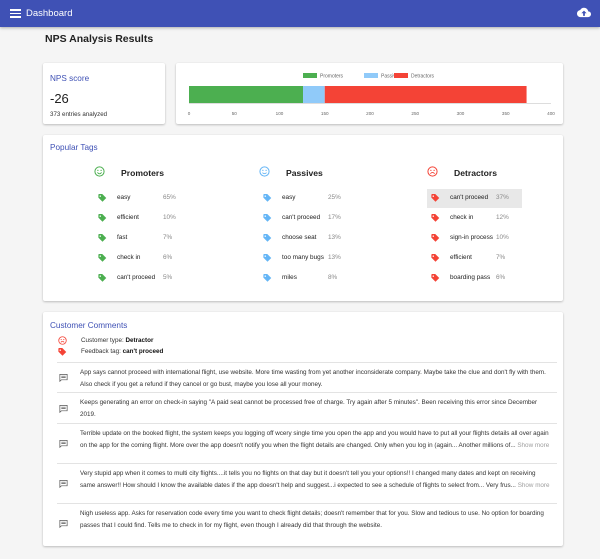  I want to click on bar-segment-promoters, so click(246, 94).